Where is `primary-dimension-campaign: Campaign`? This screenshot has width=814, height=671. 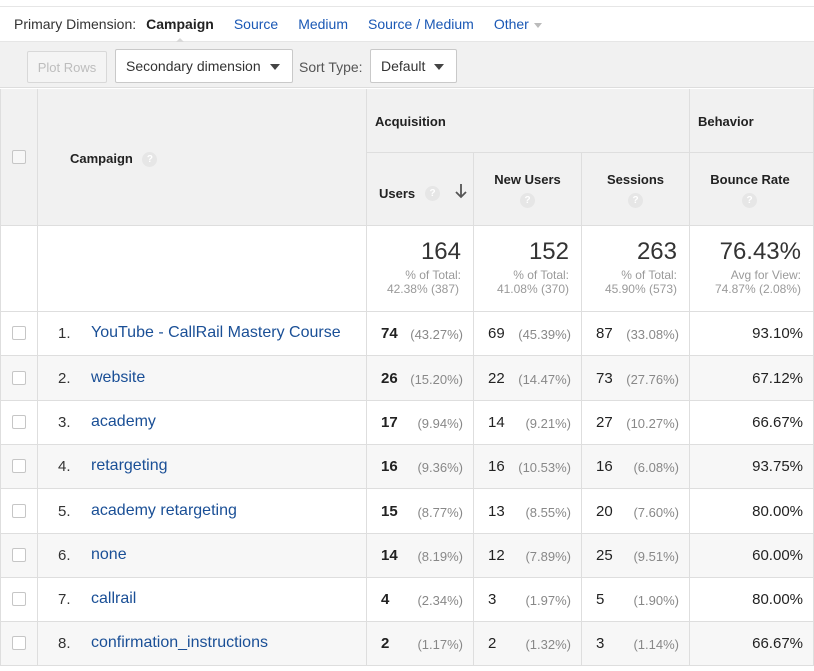 primary-dimension-campaign: Campaign is located at coordinates (180, 30).